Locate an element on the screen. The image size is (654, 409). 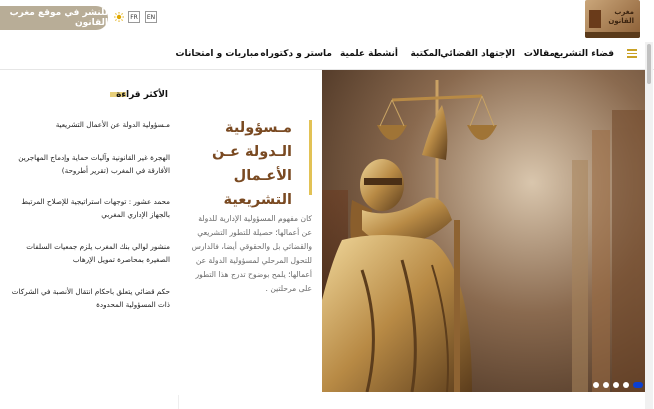
slider-dots is located at coordinates (619, 385).